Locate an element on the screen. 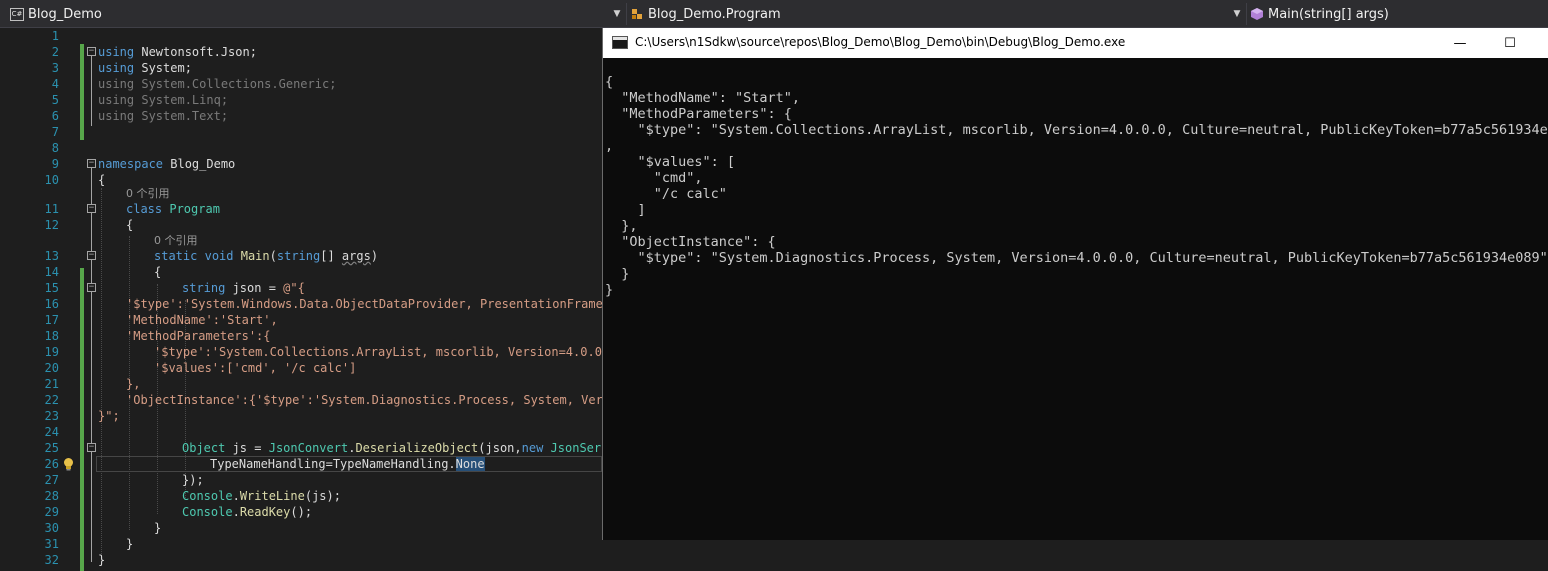 The height and width of the screenshot is (571, 1548). console-line: "MethodParameters": { is located at coordinates (698, 114).